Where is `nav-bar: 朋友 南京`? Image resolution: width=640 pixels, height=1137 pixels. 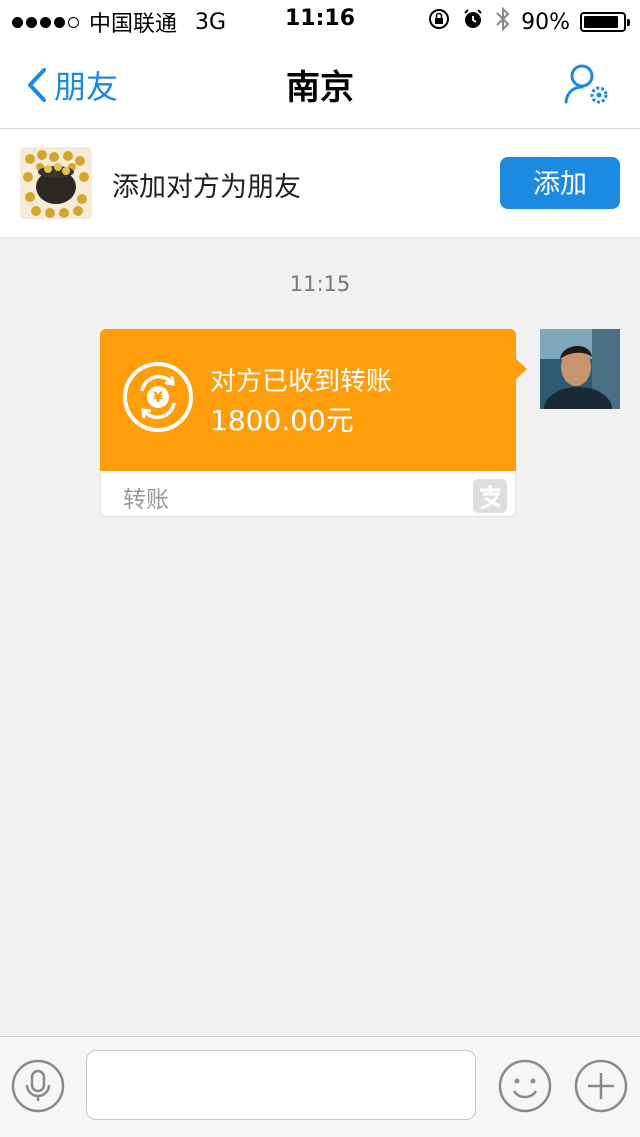 nav-bar: 朋友 南京 is located at coordinates (320, 84).